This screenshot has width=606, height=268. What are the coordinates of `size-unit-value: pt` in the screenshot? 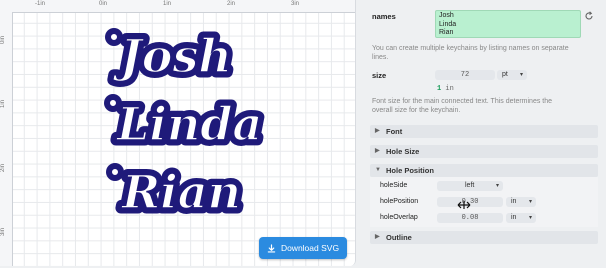 It's located at (505, 74).